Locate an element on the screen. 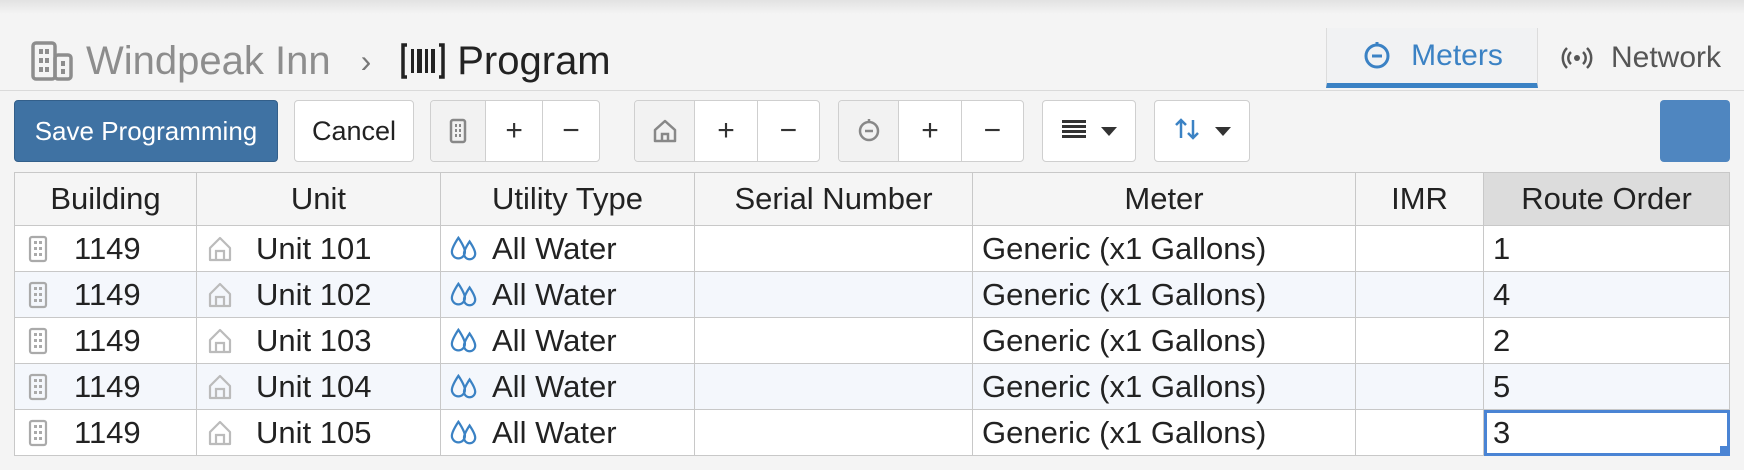 The width and height of the screenshot is (1744, 470). tab-meters: Meters is located at coordinates (1432, 58).